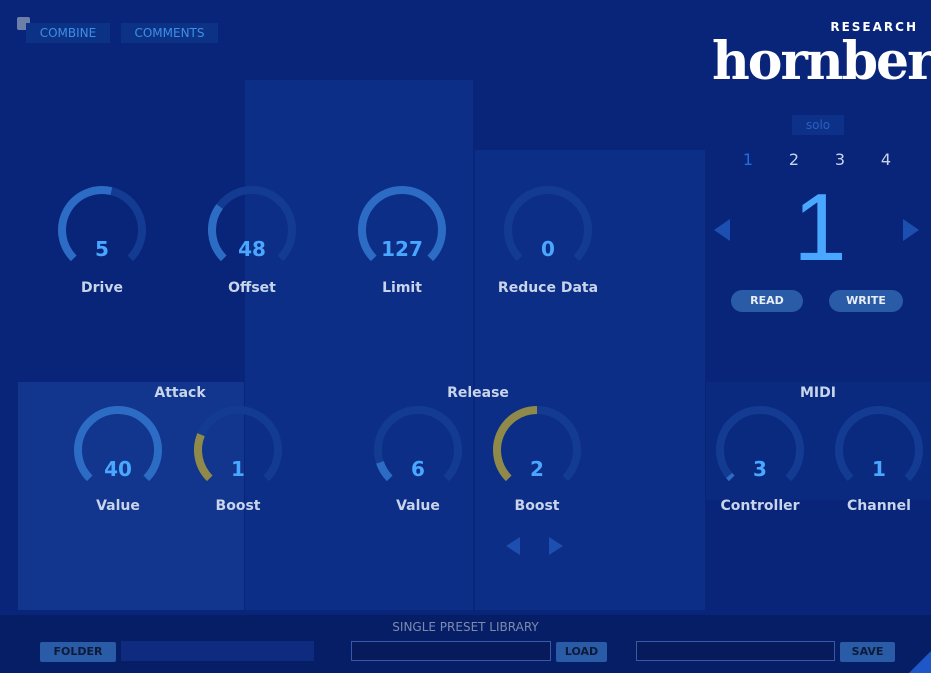 Image resolution: width=931 pixels, height=673 pixels. Describe the element at coordinates (748, 159) in the screenshot. I see `preset-slot-1: 1` at that location.